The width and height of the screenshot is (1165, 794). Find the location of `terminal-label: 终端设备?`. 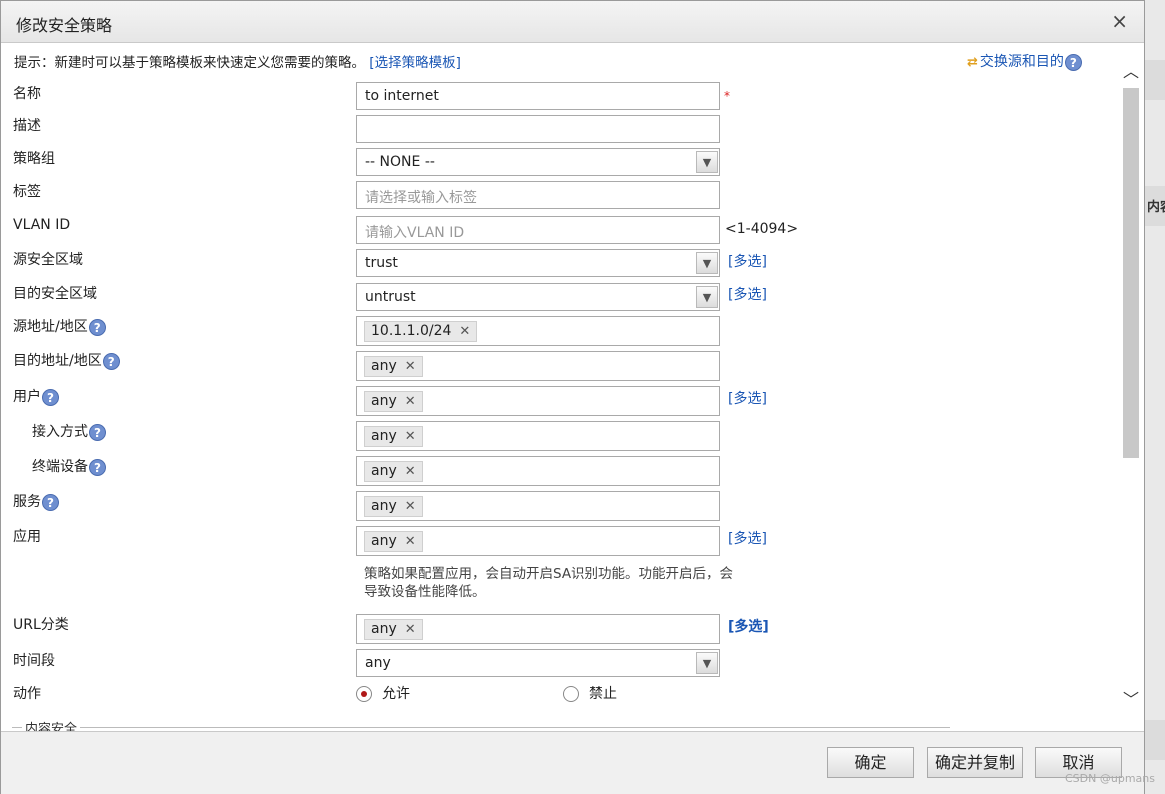

terminal-label: 终端设备? is located at coordinates (69, 466).